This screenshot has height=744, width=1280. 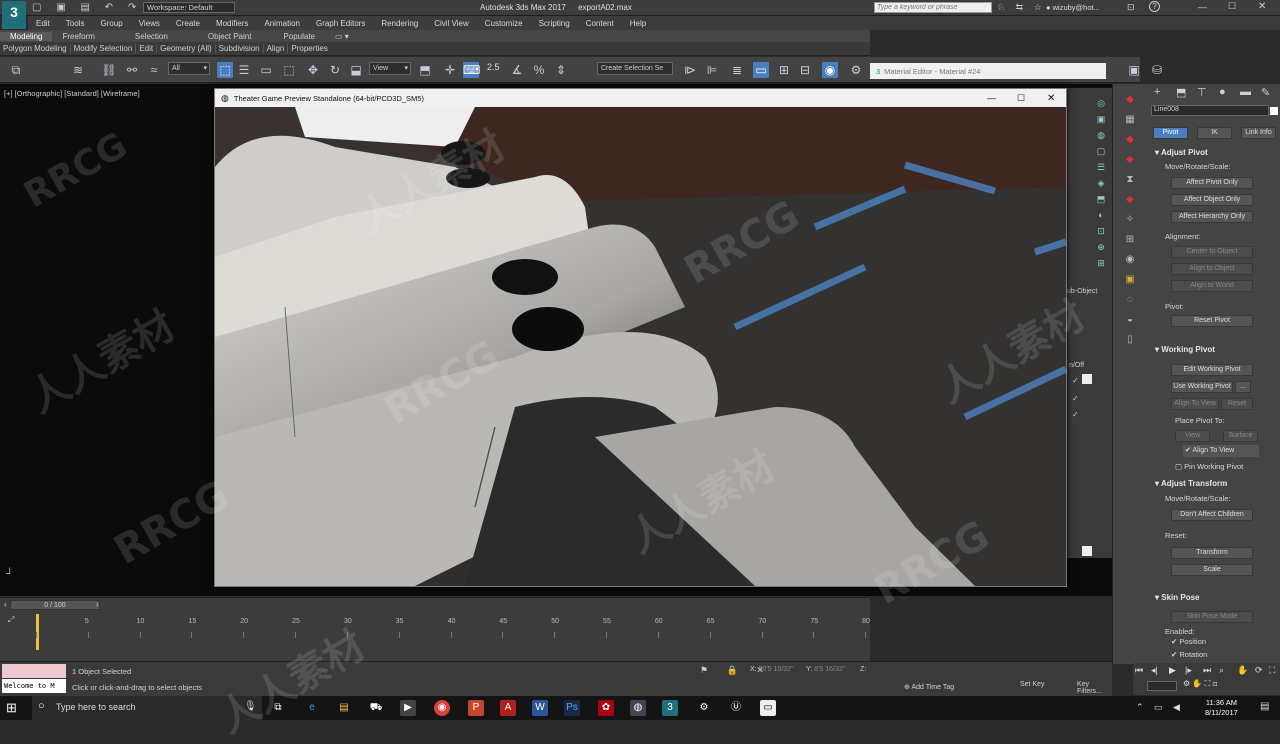 I want to click on zoom-icon: ⌕, so click(x=1221, y=670).